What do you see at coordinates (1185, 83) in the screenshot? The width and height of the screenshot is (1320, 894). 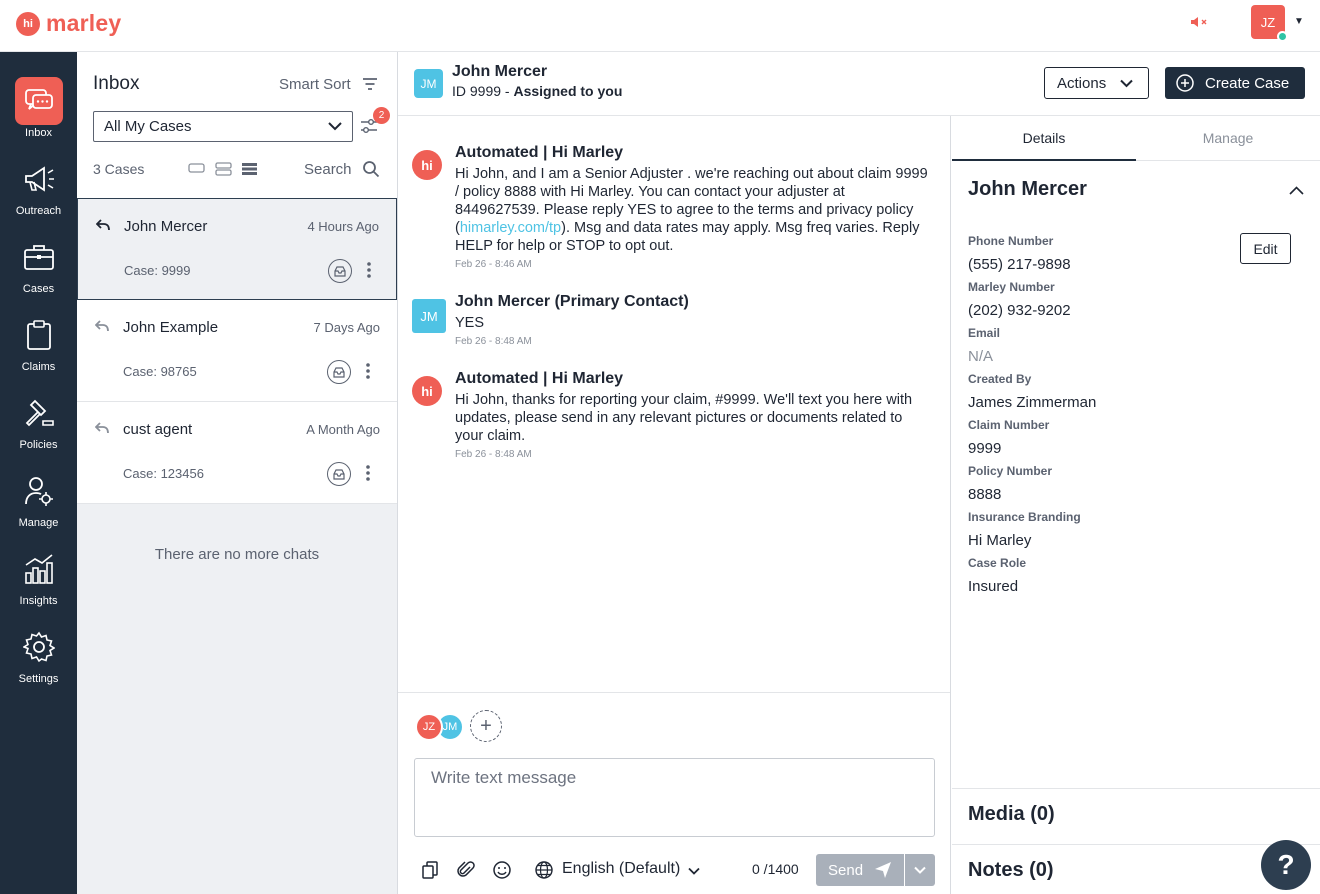 I see `plus-circle-icon` at bounding box center [1185, 83].